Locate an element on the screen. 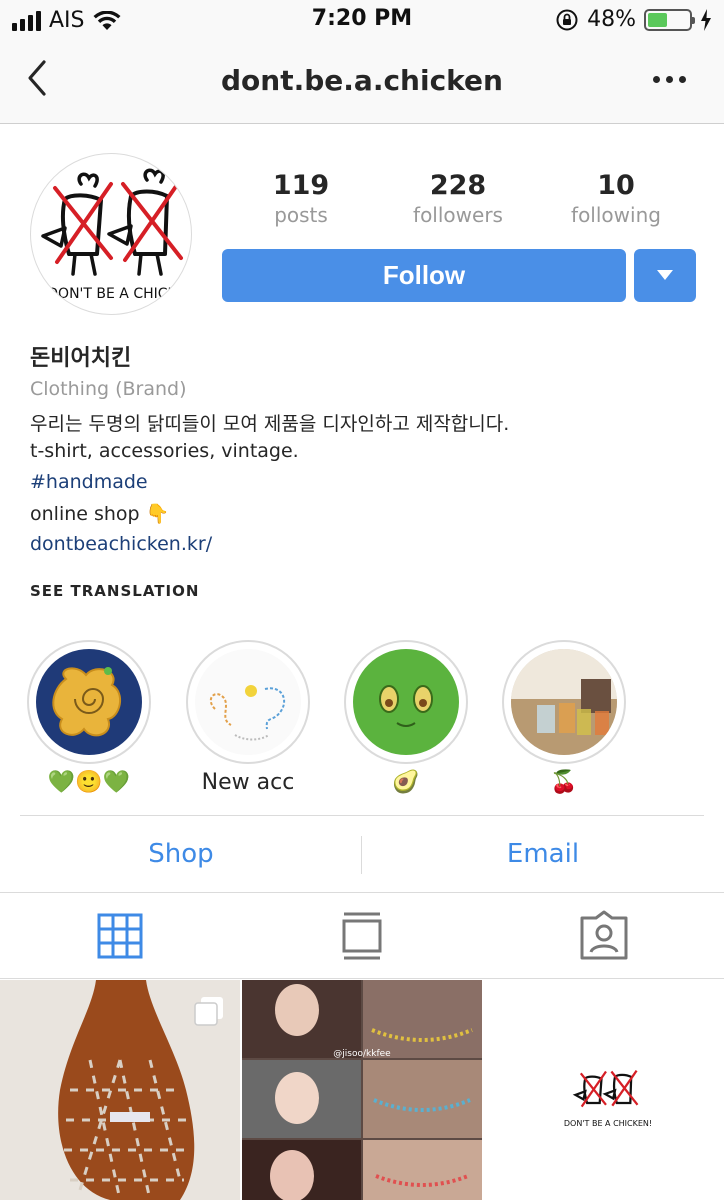 This screenshot has height=1200, width=724. highlight-4: 🍒 is located at coordinates (564, 717).